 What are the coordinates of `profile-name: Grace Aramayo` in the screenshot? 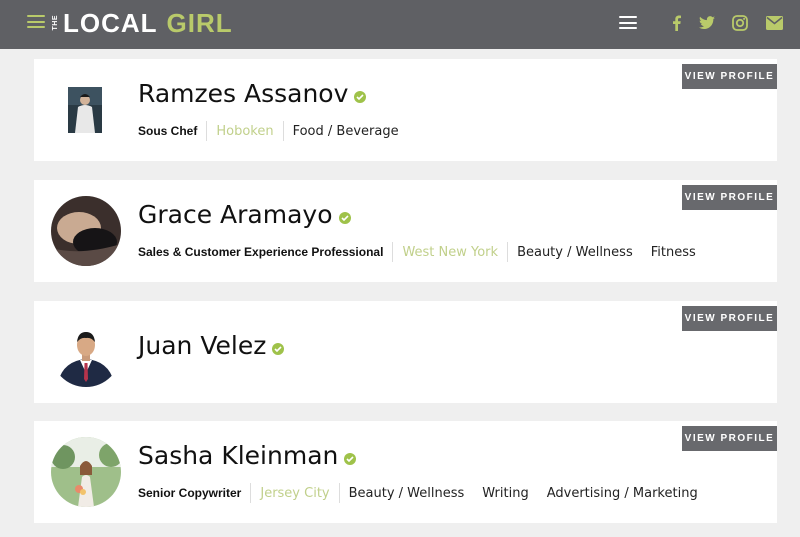 It's located at (244, 214).